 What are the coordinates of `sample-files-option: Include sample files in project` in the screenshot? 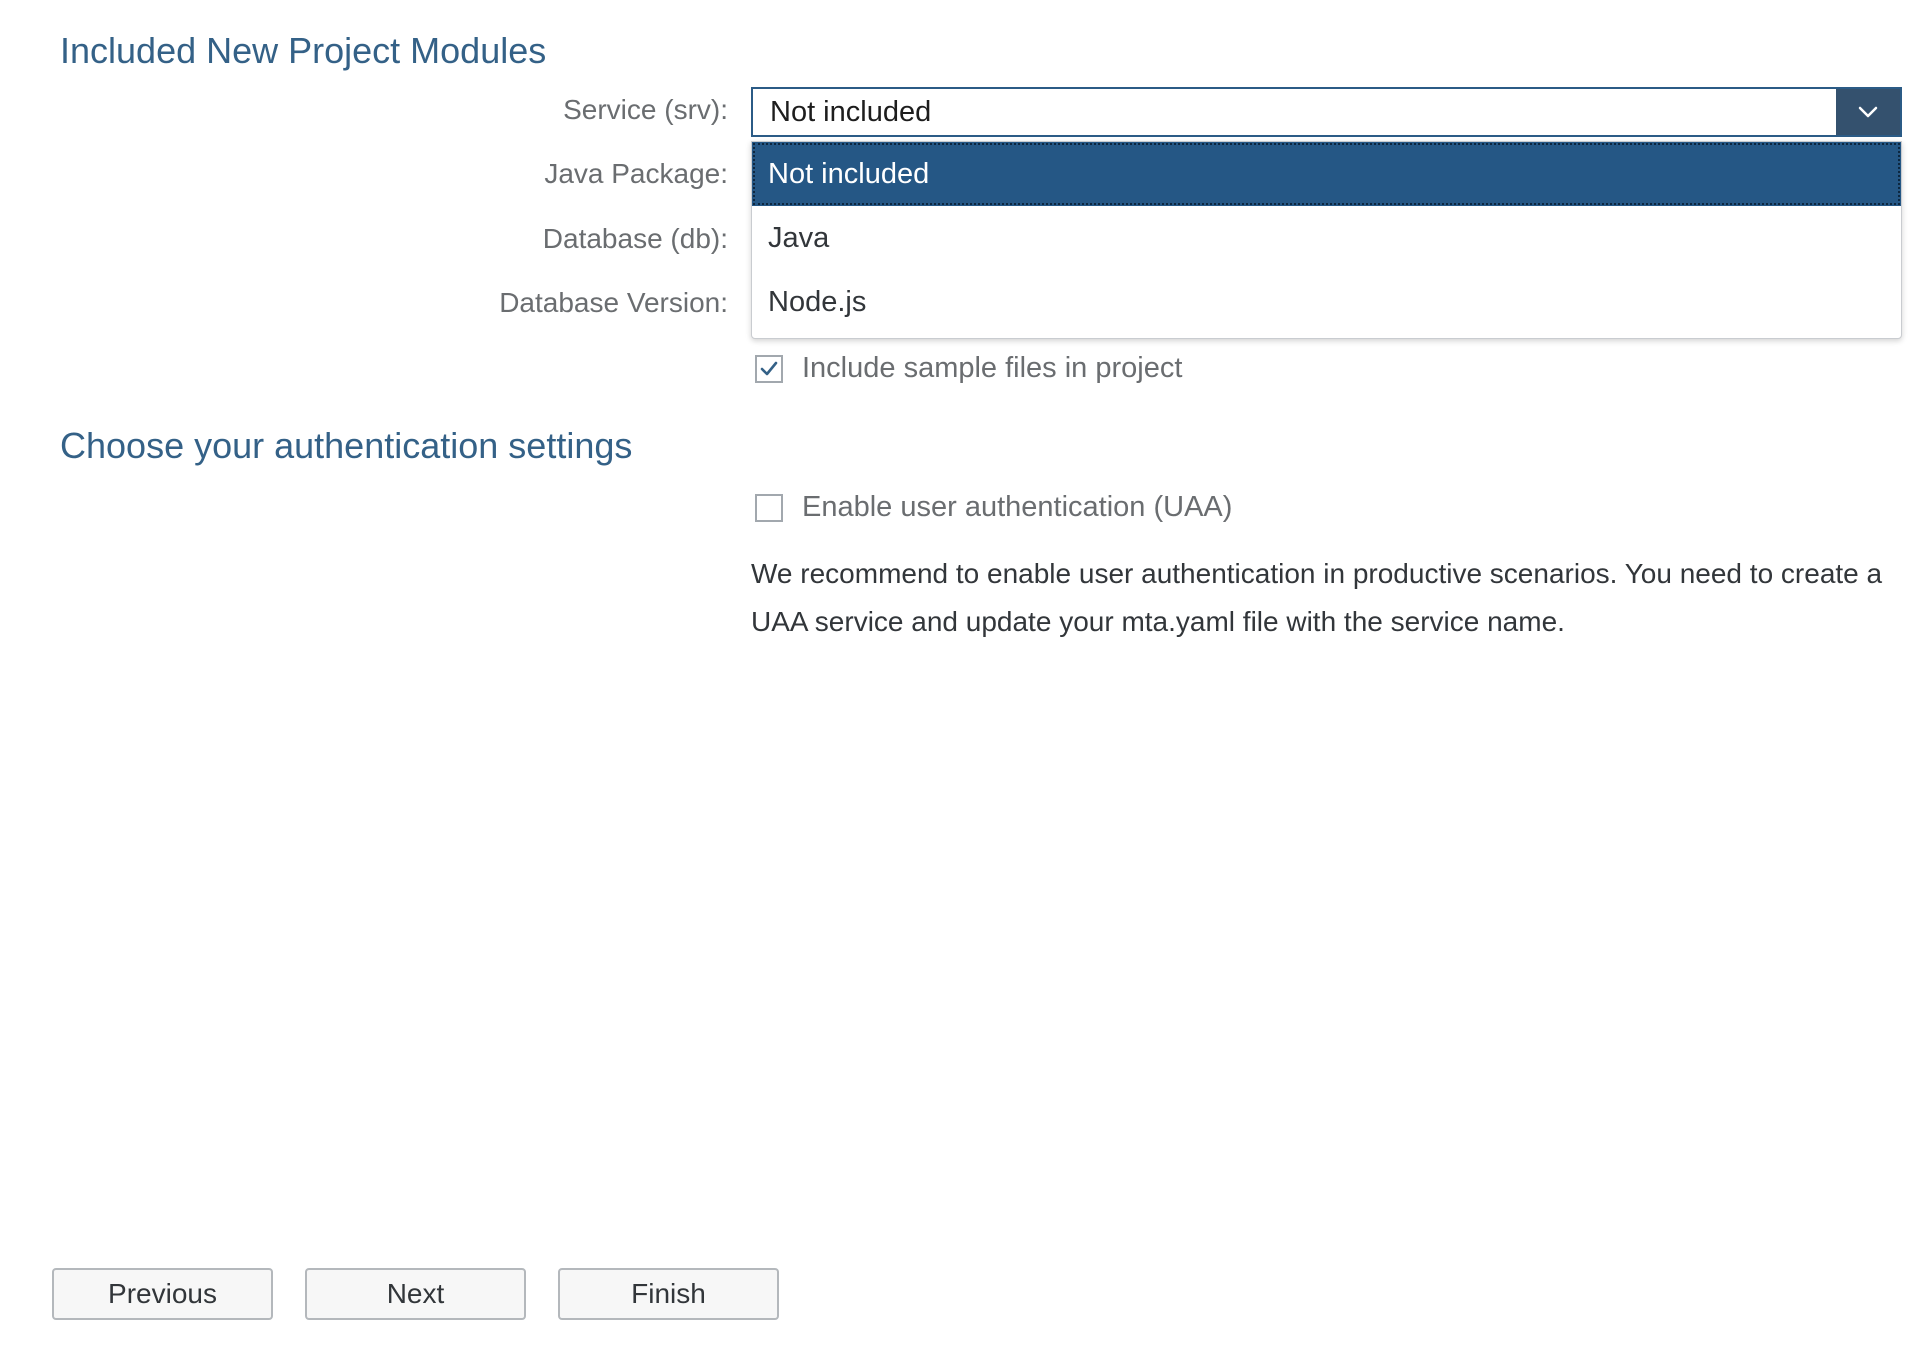 It's located at (968, 368).